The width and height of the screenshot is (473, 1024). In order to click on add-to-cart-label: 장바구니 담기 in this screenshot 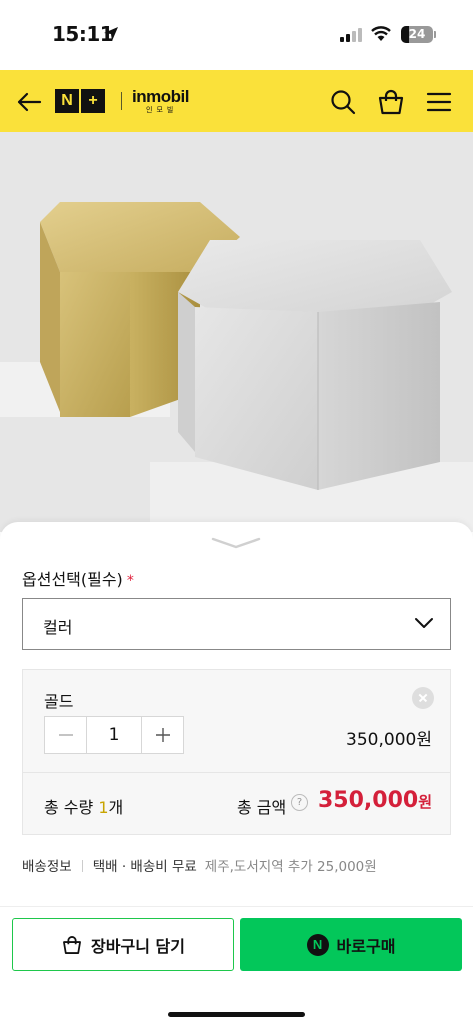, I will do `click(138, 946)`.